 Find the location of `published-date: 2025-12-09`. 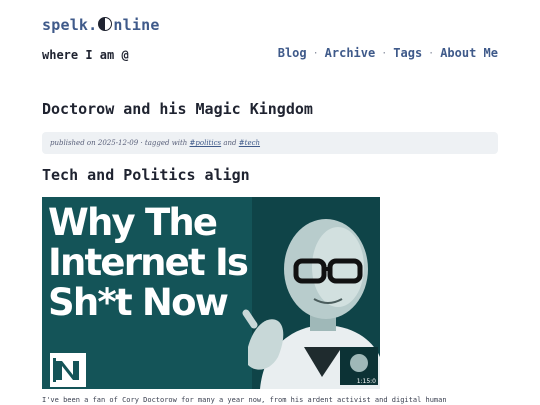

published-date: 2025-12-09 is located at coordinates (118, 143).